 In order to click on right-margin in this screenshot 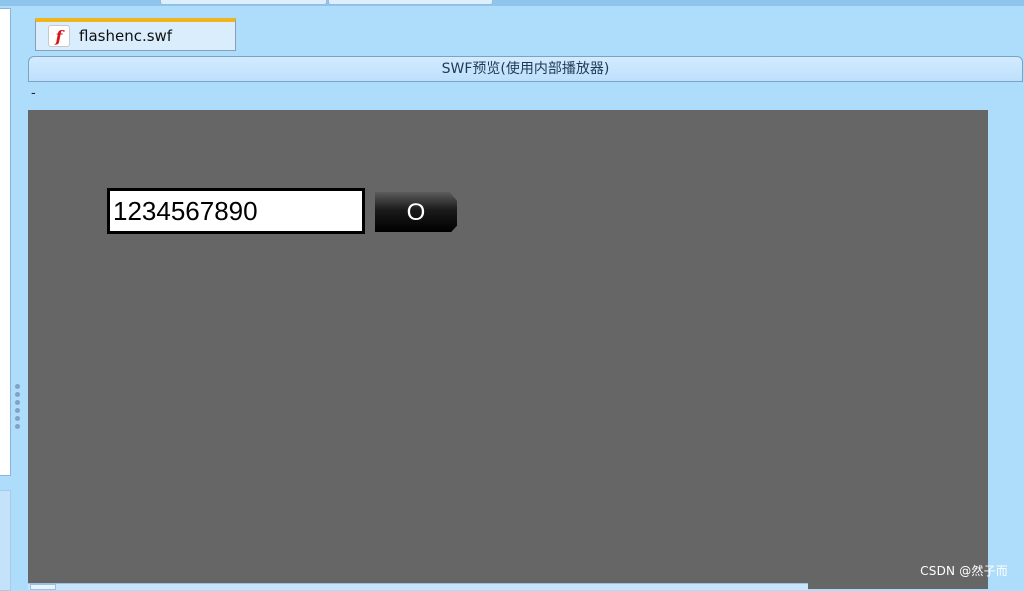, I will do `click(1006, 349)`.